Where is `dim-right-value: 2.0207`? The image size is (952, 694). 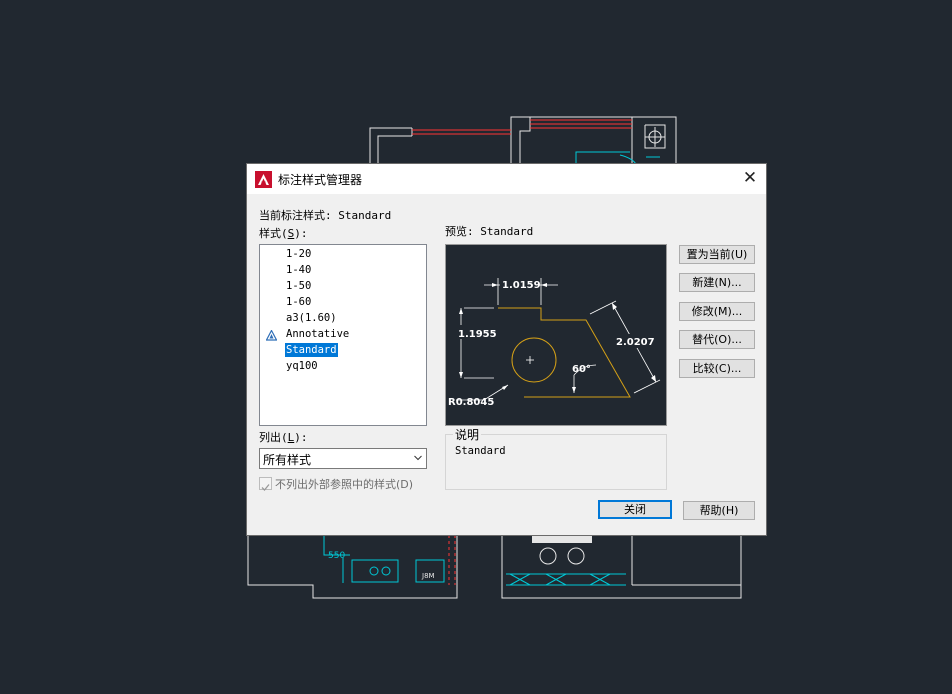
dim-right-value: 2.0207 is located at coordinates (635, 342).